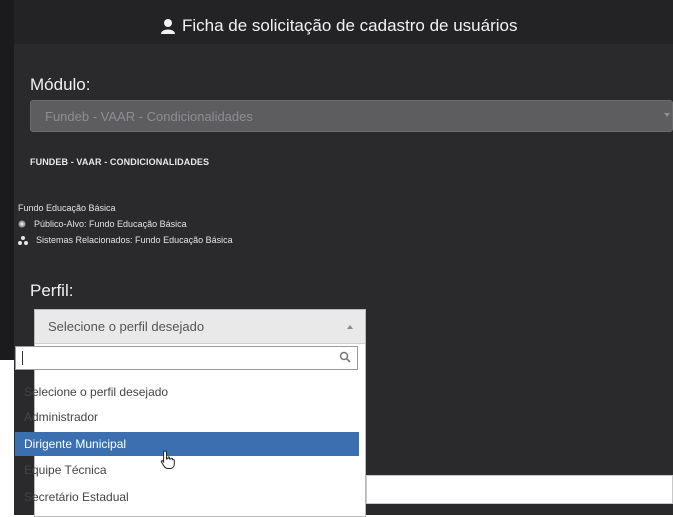  Describe the element at coordinates (52, 290) in the screenshot. I see `perfil-label: Perfil:` at that location.